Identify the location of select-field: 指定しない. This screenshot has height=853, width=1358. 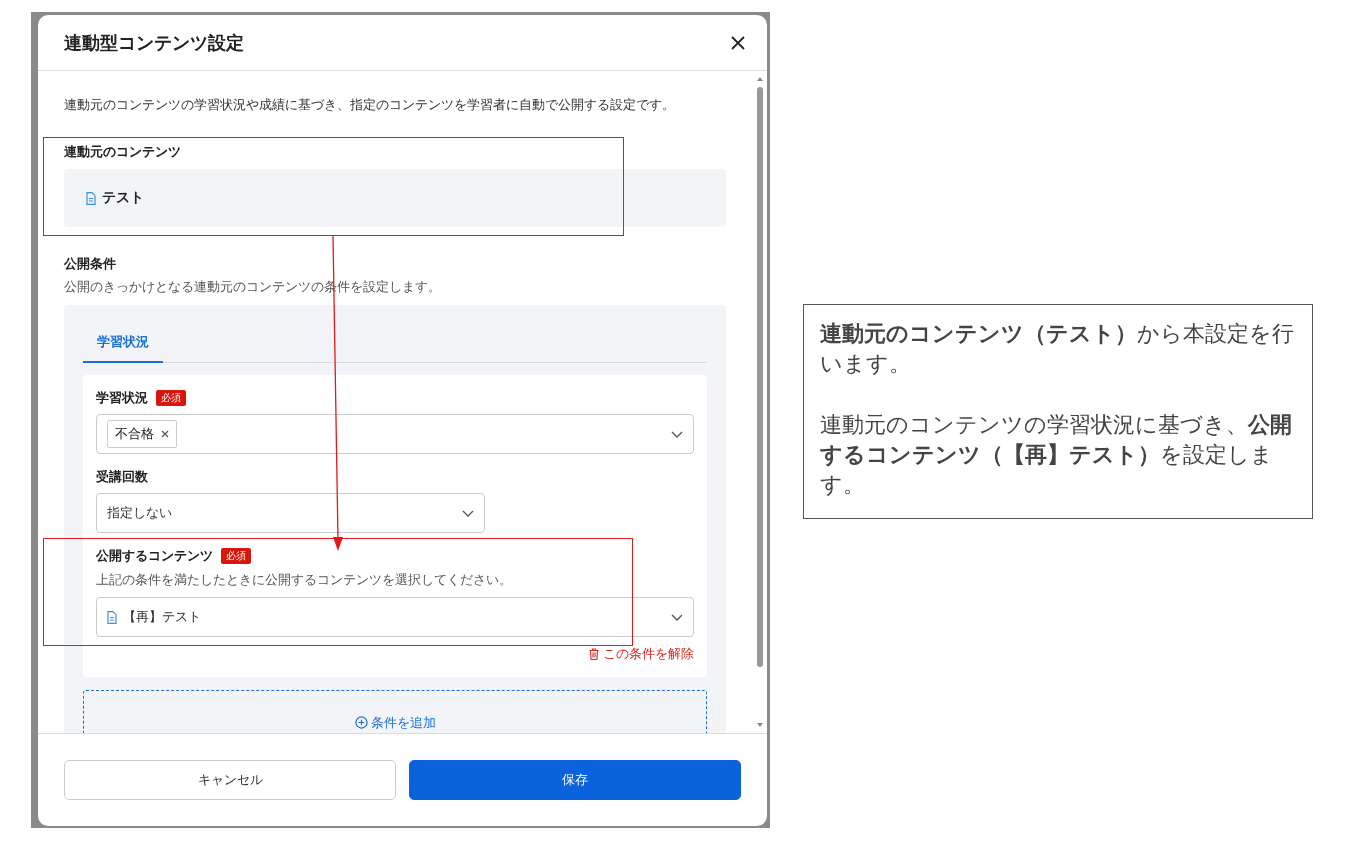
(290, 513).